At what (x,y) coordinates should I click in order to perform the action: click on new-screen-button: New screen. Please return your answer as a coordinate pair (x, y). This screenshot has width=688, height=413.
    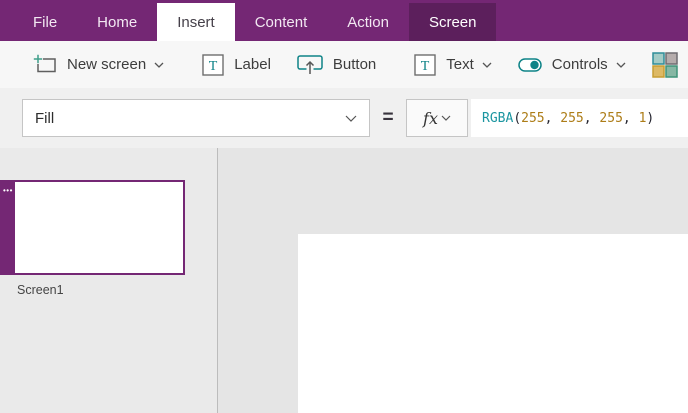
    Looking at the image, I should click on (98, 64).